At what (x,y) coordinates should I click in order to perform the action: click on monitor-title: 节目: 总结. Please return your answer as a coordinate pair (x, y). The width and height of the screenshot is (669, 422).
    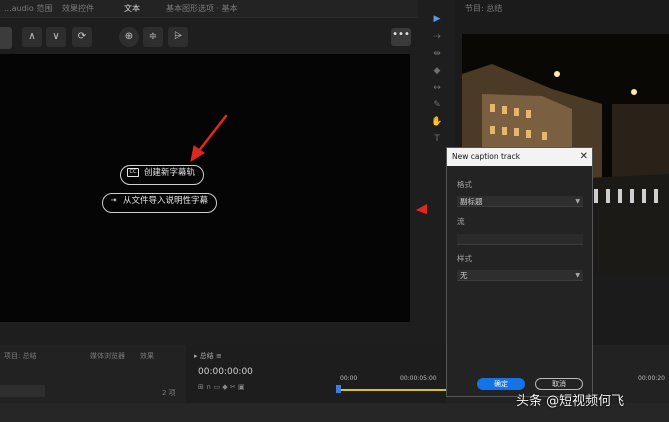
    Looking at the image, I should click on (484, 8).